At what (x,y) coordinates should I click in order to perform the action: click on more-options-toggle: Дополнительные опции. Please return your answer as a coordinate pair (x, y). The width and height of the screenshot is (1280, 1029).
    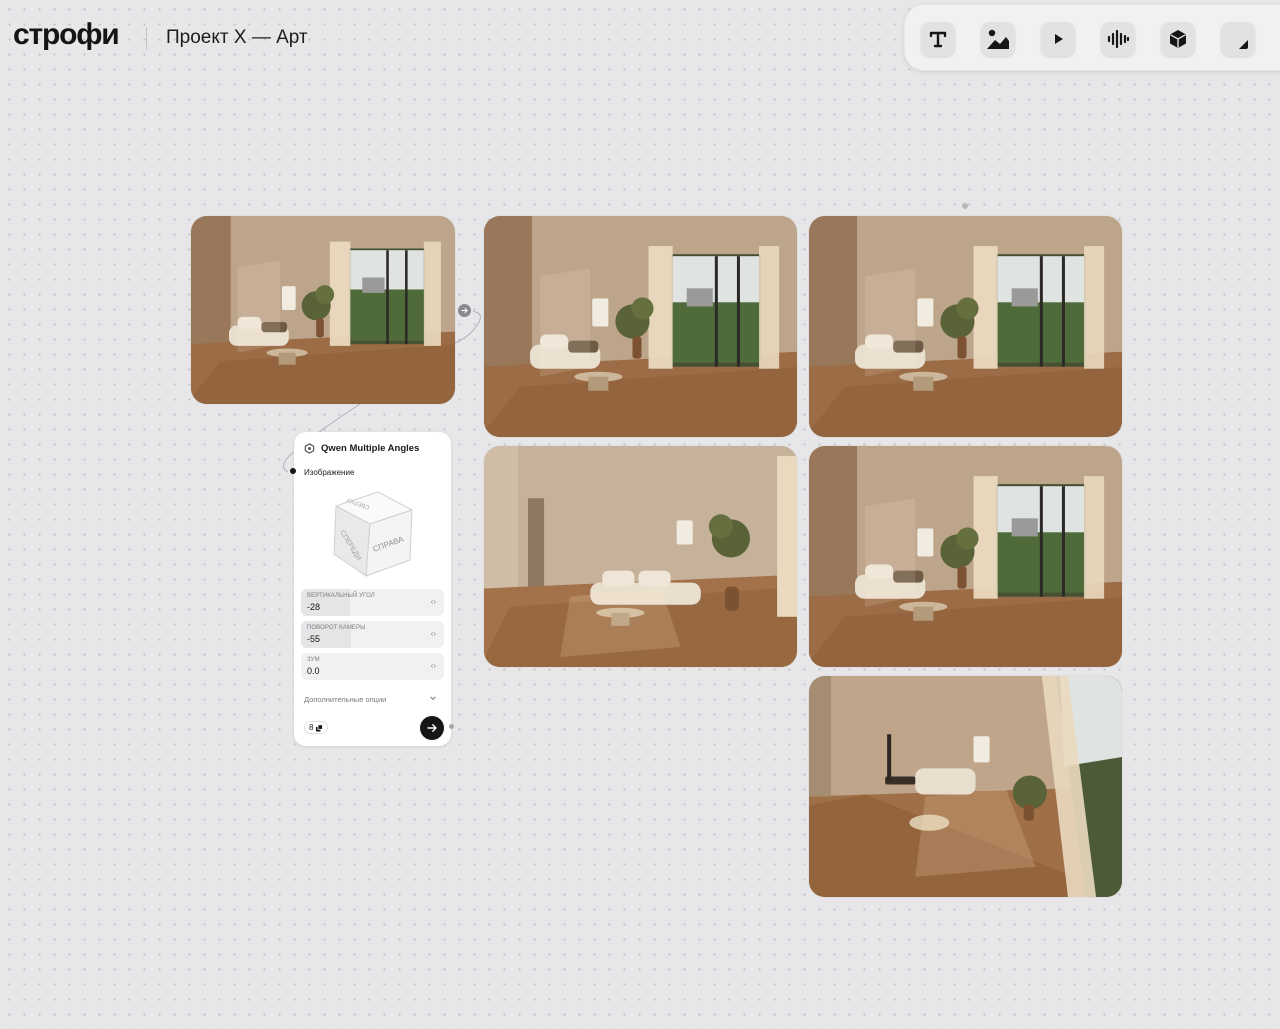
    Looking at the image, I should click on (345, 699).